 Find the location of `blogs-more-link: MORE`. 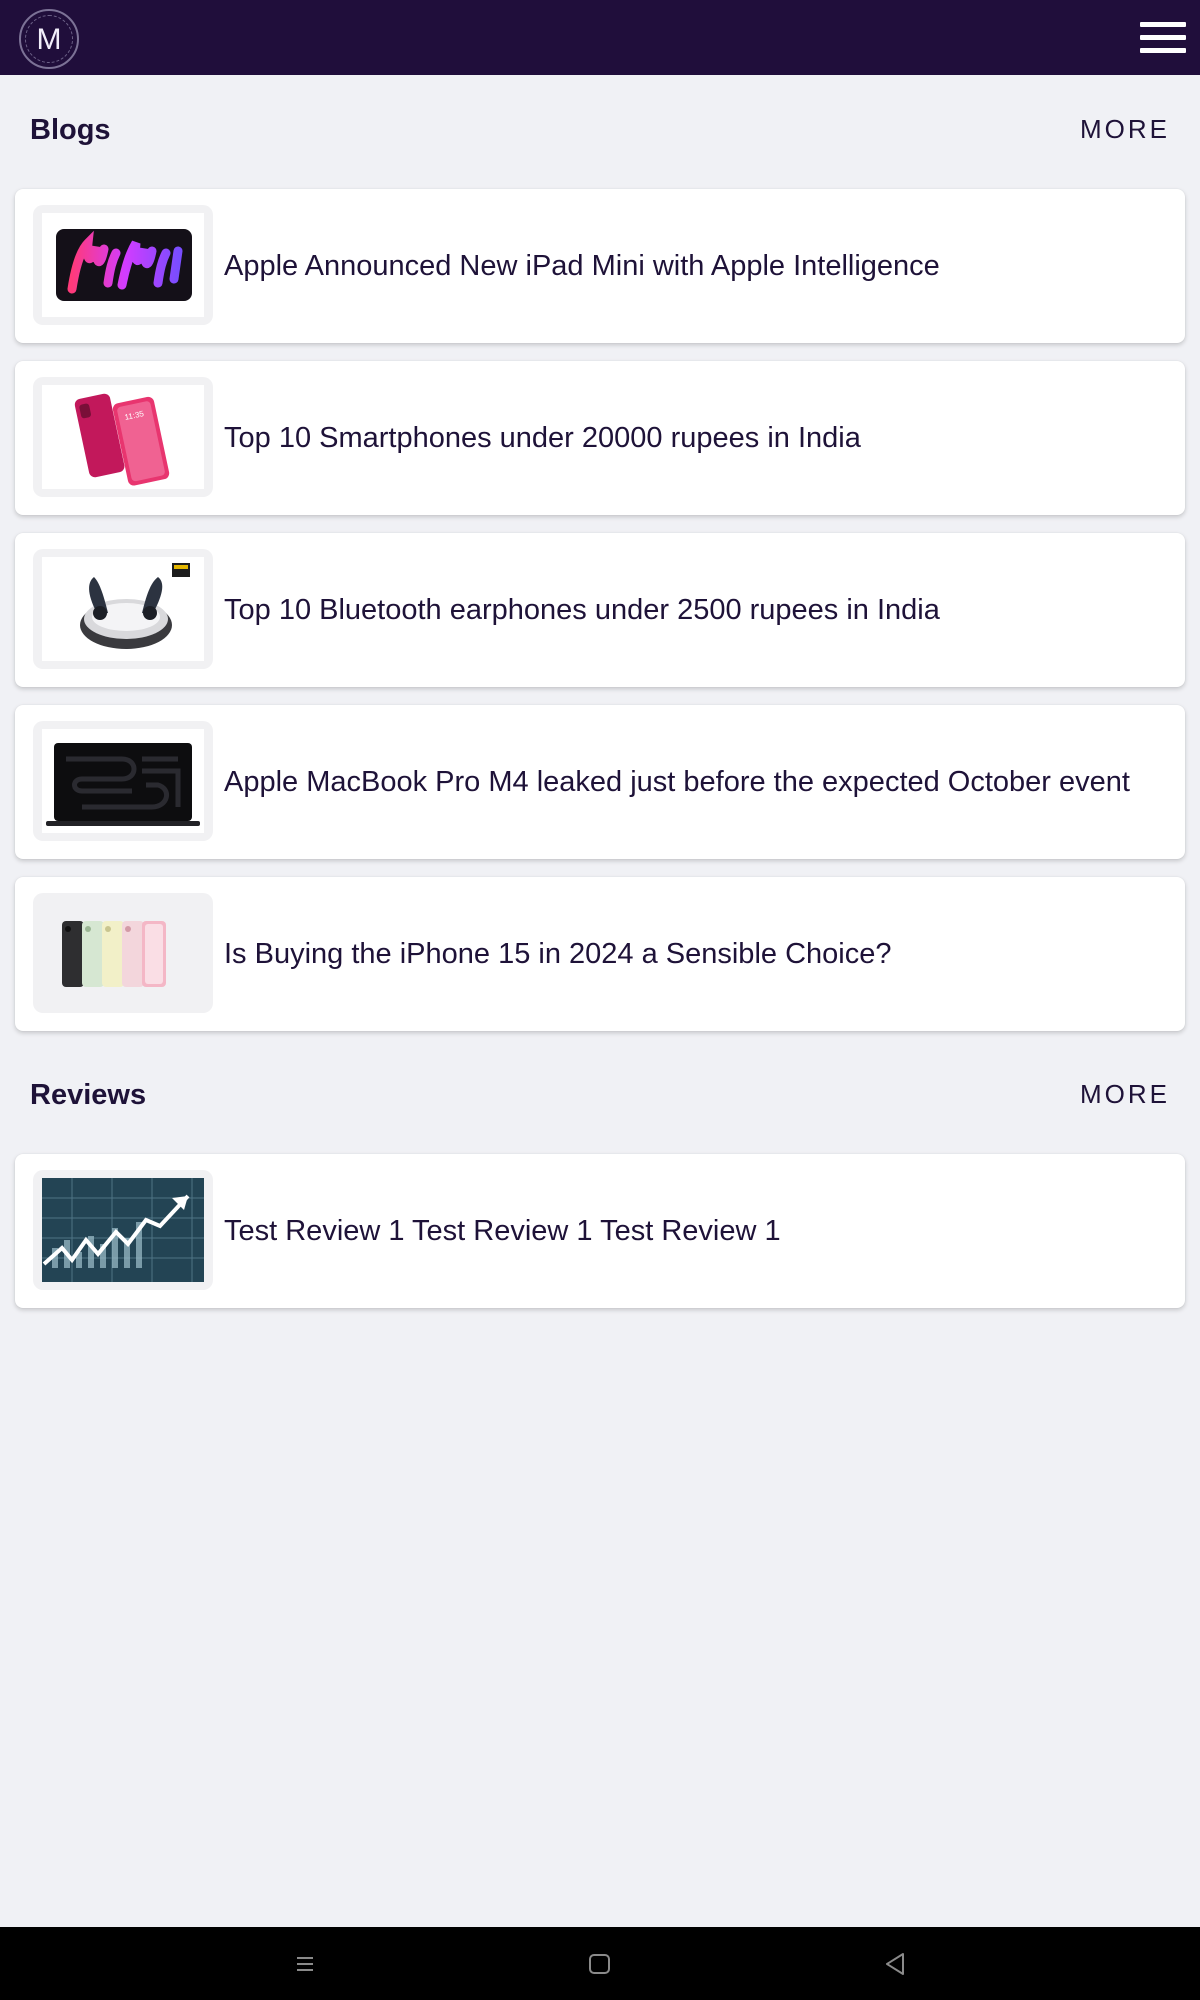

blogs-more-link: MORE is located at coordinates (1125, 129).